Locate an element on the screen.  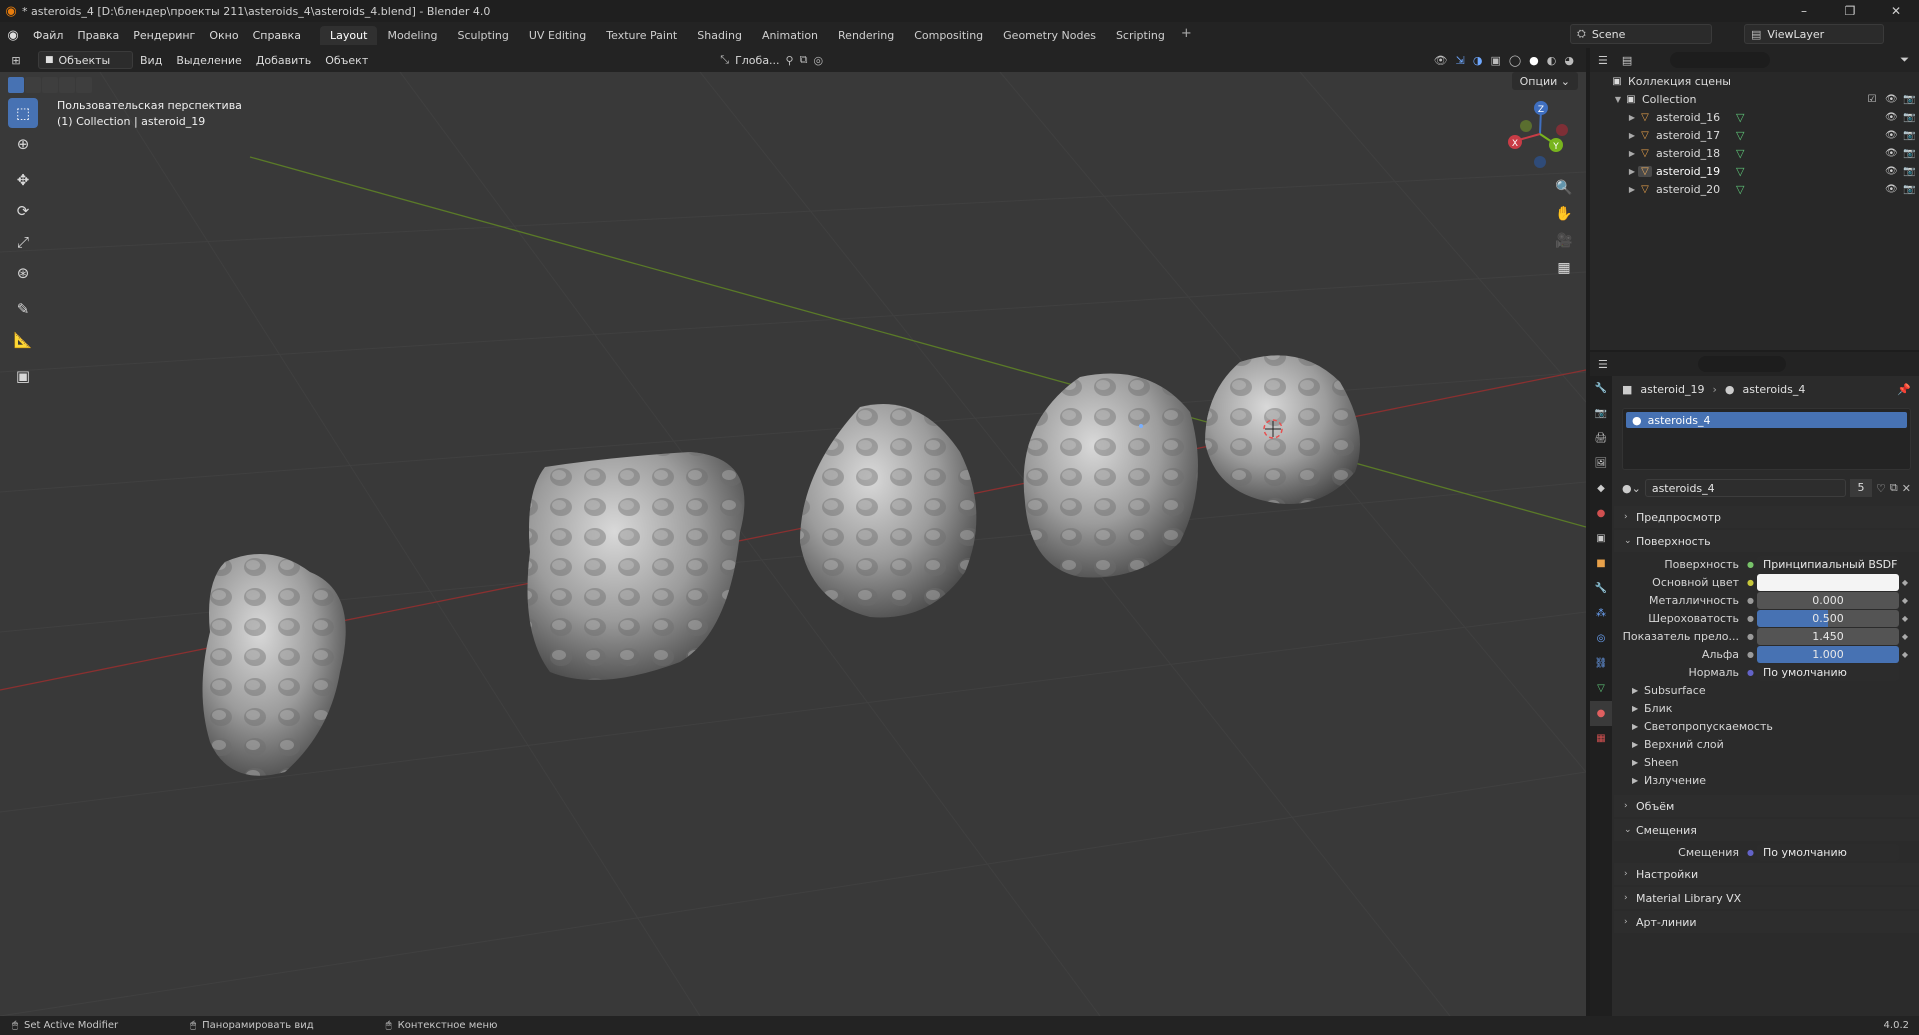
filter-icon: ⏷ is located at coordinates (1904, 60).